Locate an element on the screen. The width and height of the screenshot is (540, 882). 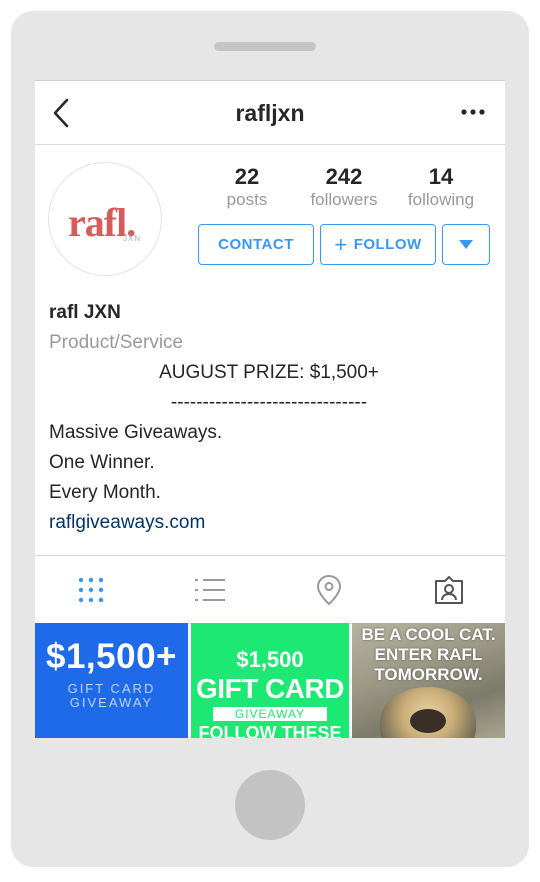
bio-line: Massive Giveaways. is located at coordinates (136, 432).